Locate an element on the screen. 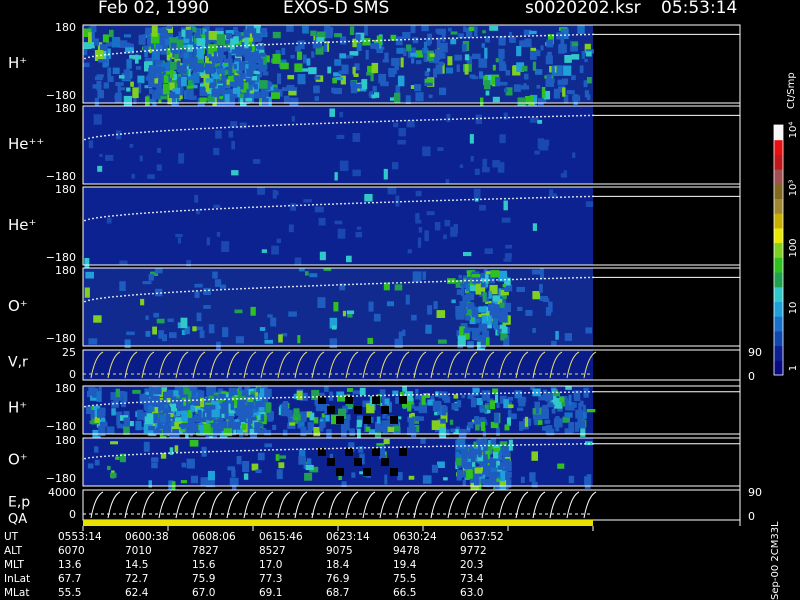 Image resolution: width=800 pixels, height=600 pixels. colorbar-segment is located at coordinates (778, 309).